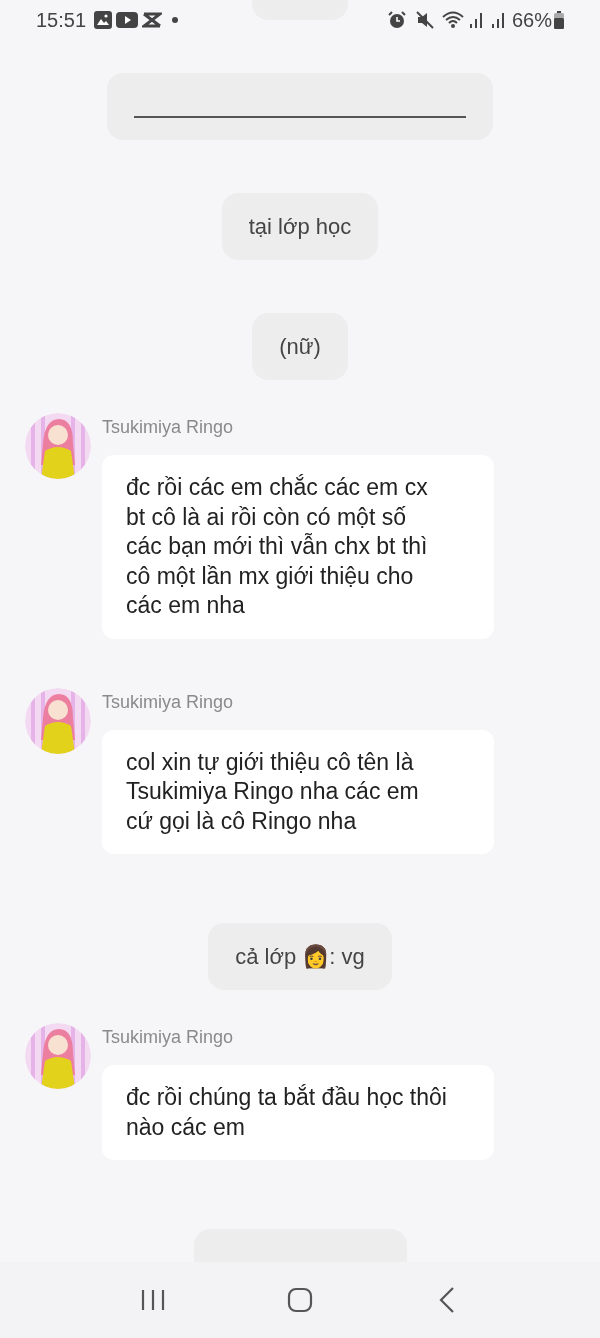 The image size is (600, 1338). I want to click on alarm-icon, so click(396, 20).